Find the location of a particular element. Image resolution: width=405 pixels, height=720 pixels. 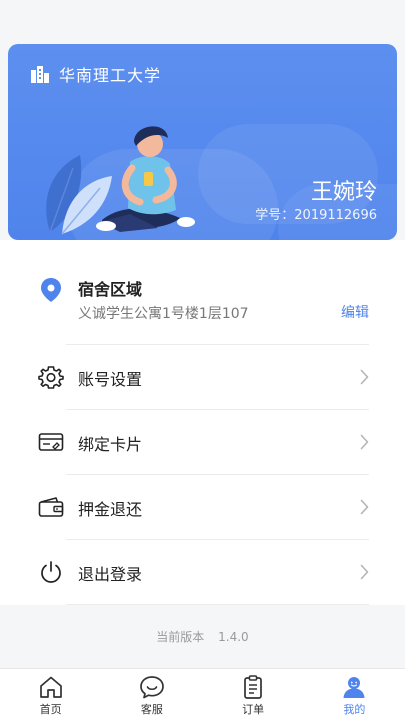

menu-item-label: 押金退还 is located at coordinates (110, 509).